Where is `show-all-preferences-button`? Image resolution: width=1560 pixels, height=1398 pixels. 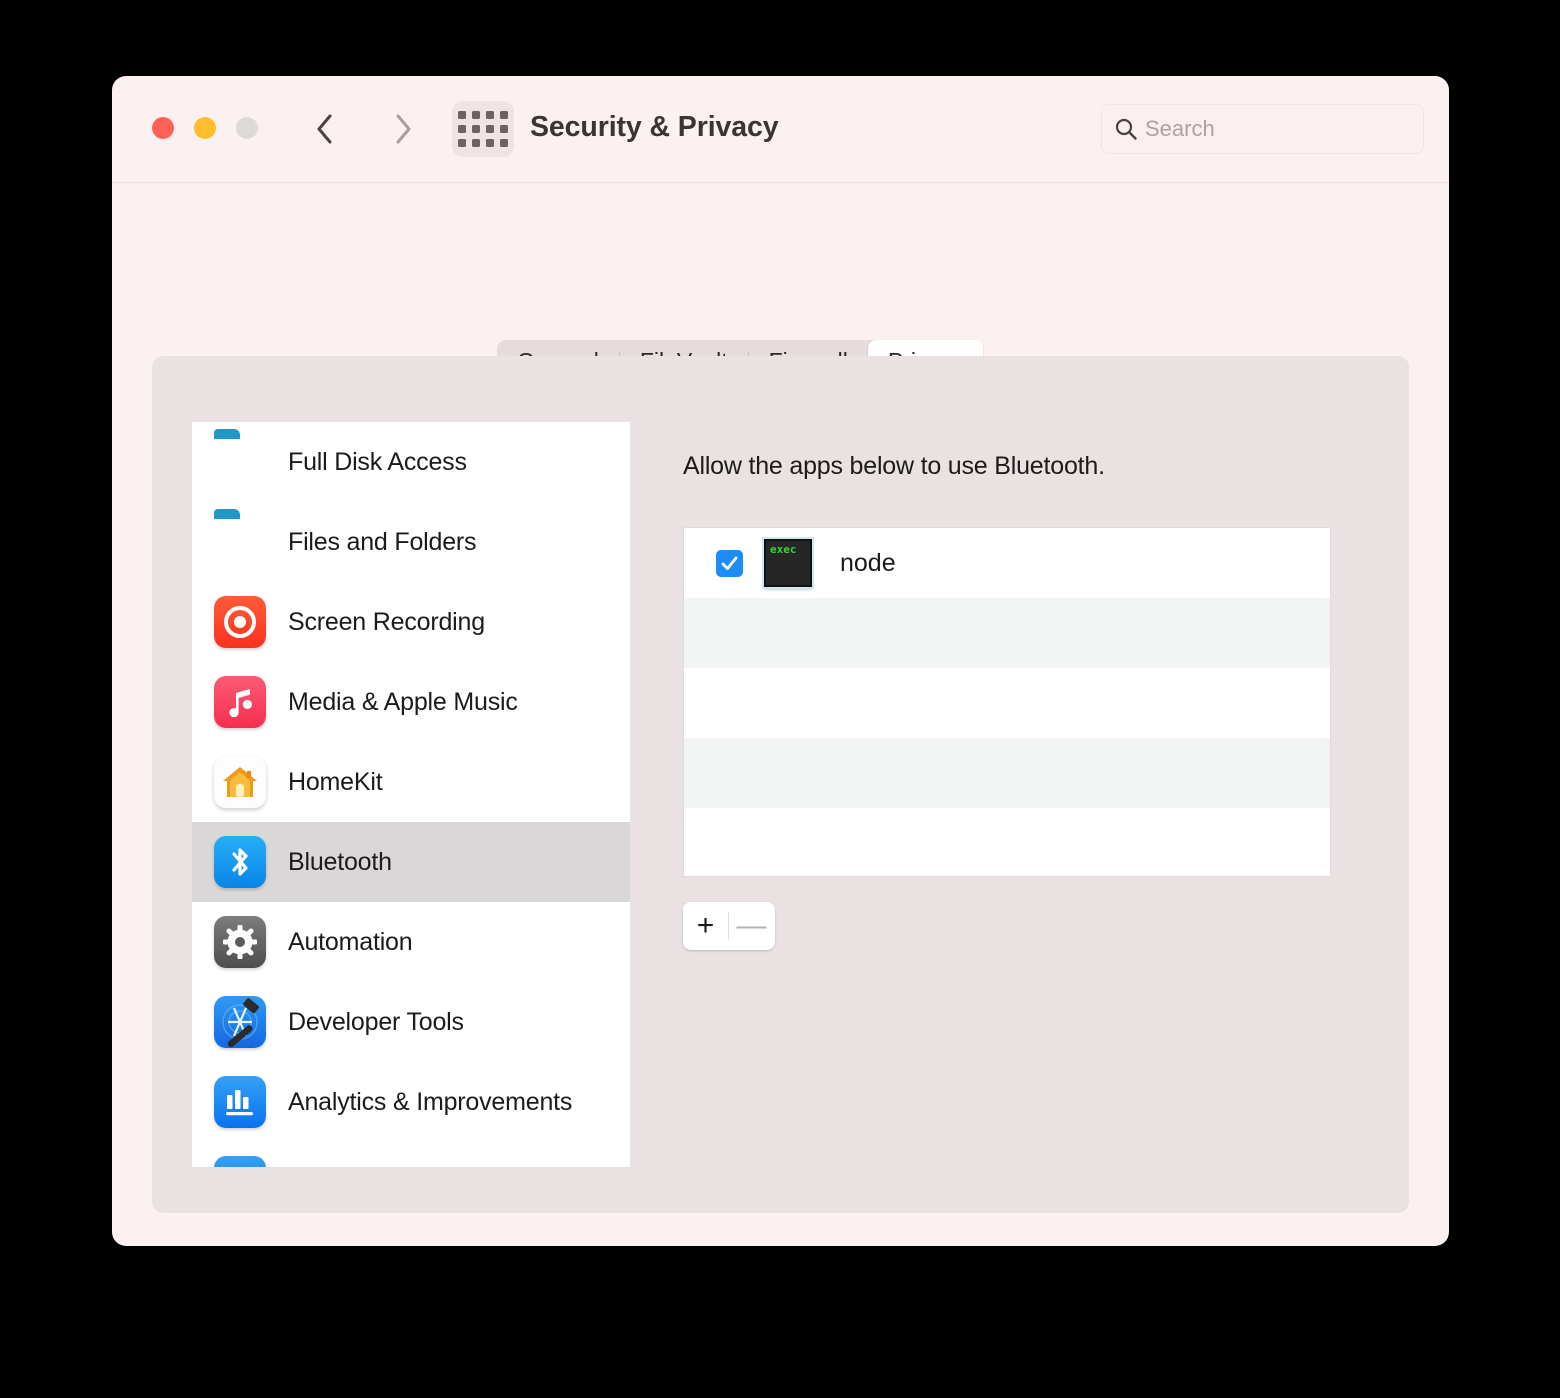 show-all-preferences-button is located at coordinates (483, 129).